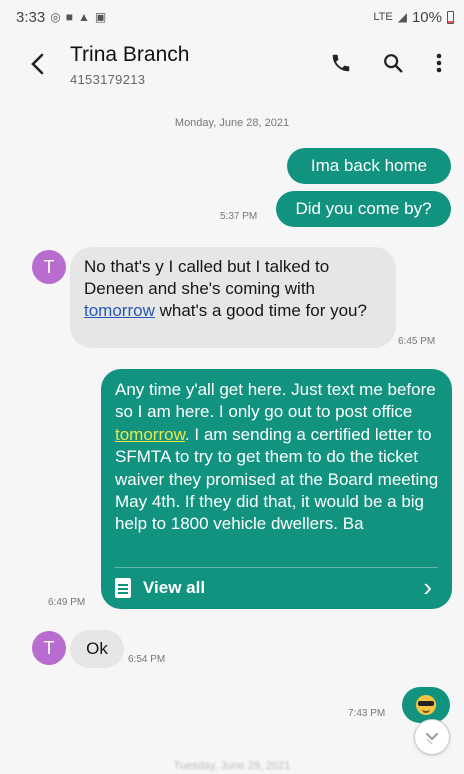  I want to click on message-time: 6:54 PM, so click(147, 659).